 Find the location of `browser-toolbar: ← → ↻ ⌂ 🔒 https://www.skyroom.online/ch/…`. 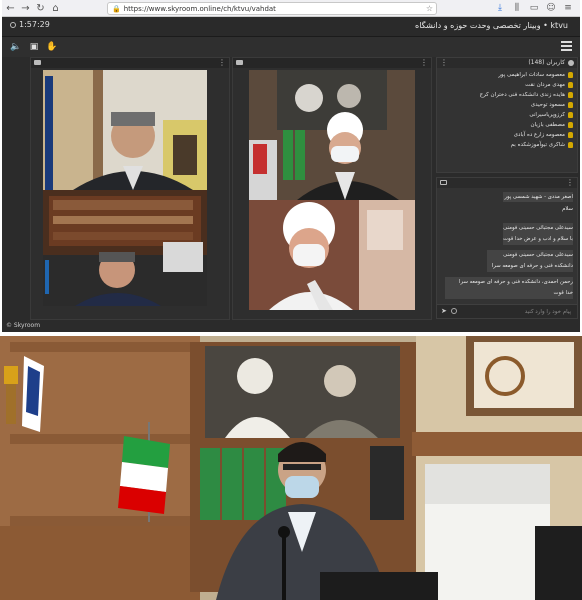

browser-toolbar: ← → ↻ ⌂ 🔒 https://www.skyroom.online/ch/… is located at coordinates (291, 8).